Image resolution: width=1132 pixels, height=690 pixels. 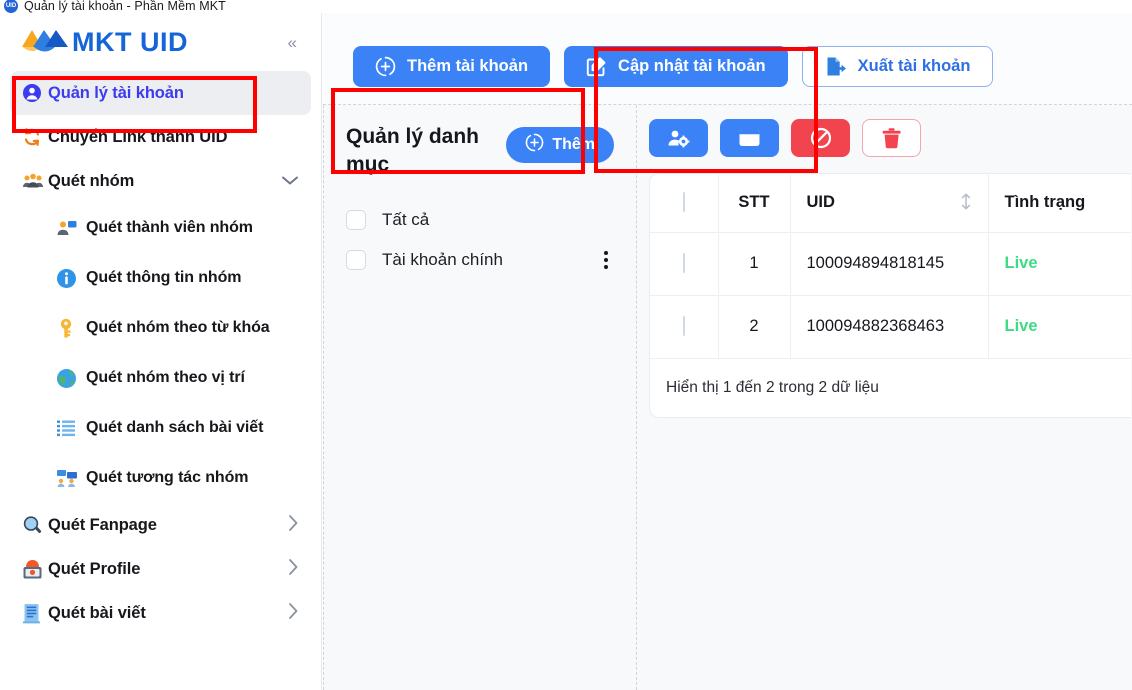 I want to click on add-account-button: Thêm tài khoản, so click(x=452, y=66).